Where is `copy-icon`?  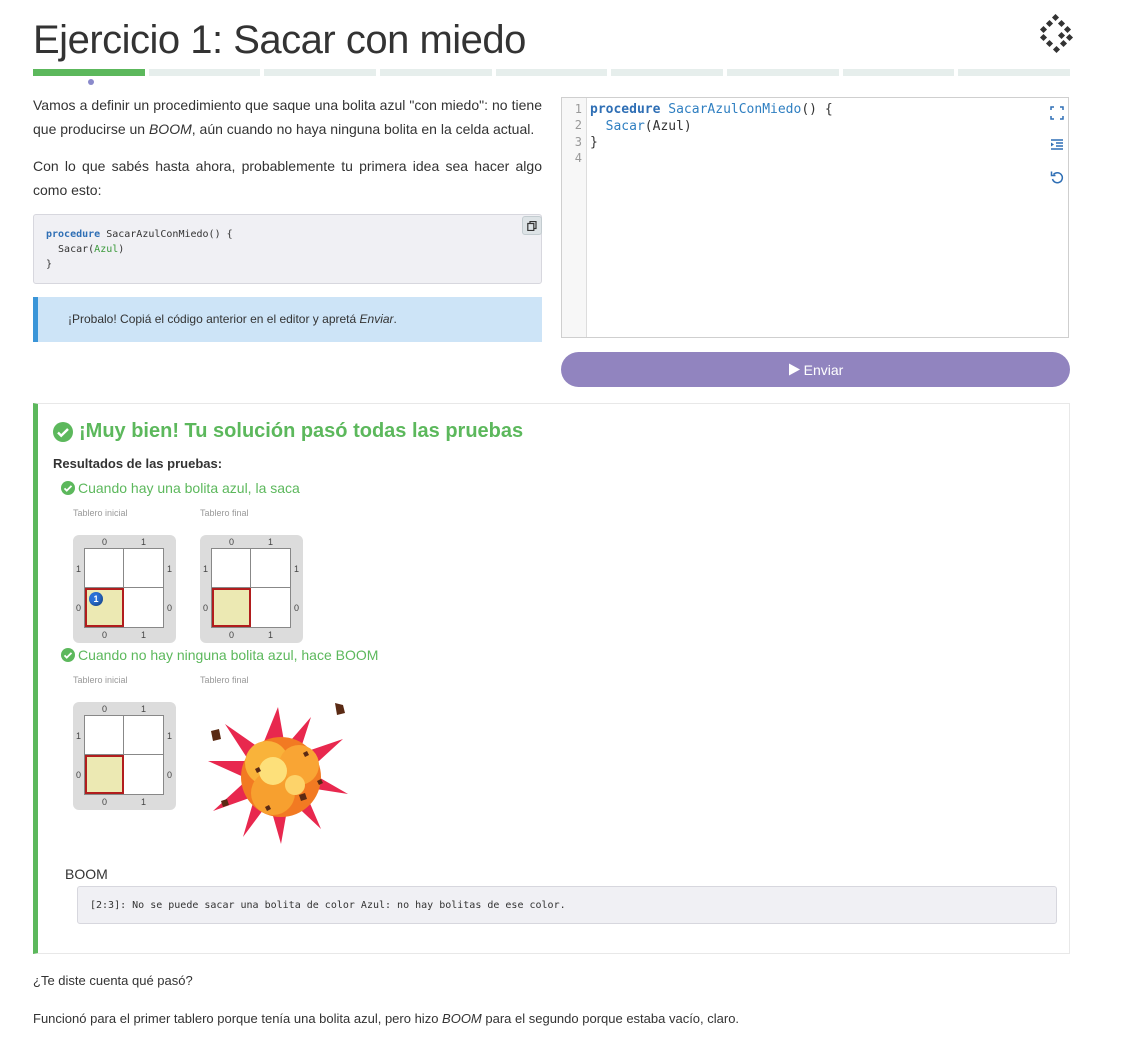
copy-icon is located at coordinates (532, 225).